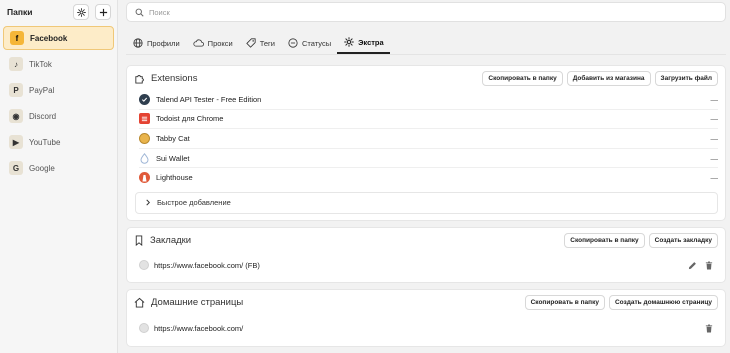 The height and width of the screenshot is (353, 730). Describe the element at coordinates (139, 302) in the screenshot. I see `home-icon` at that location.